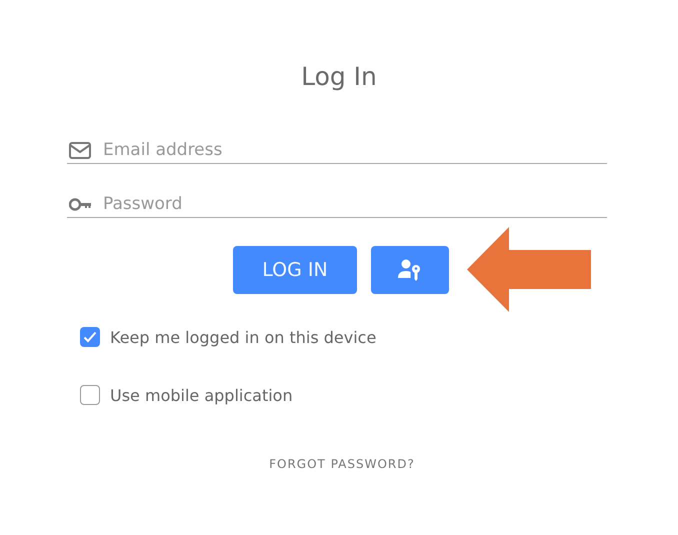 Image resolution: width=678 pixels, height=535 pixels. Describe the element at coordinates (337, 152) in the screenshot. I see `email-field: Email address` at that location.